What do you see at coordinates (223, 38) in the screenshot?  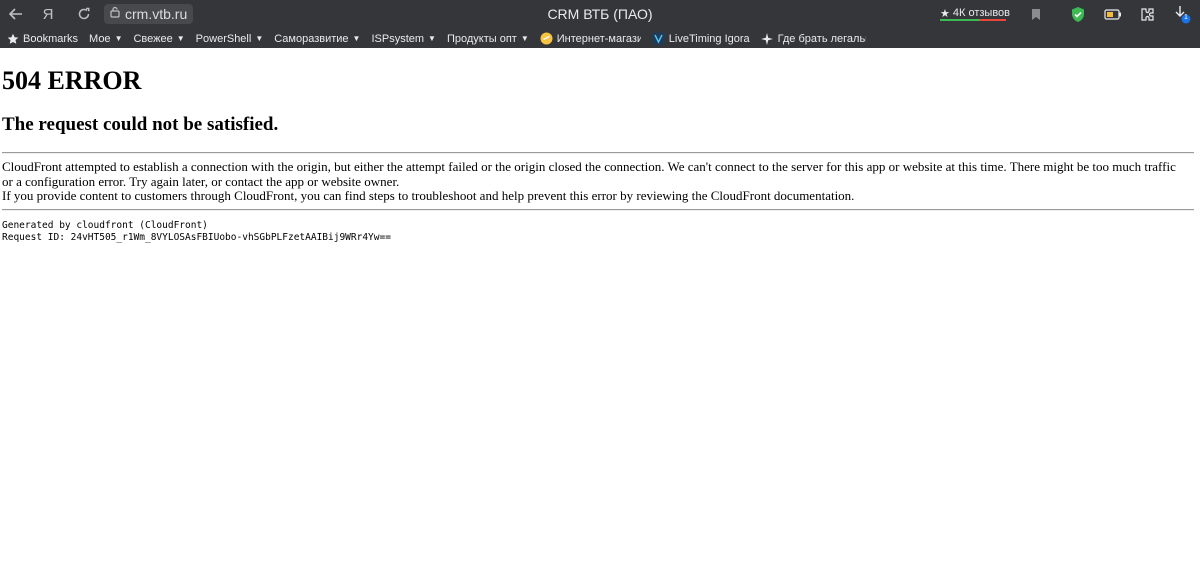 I see `bookmark-label: PowerShell` at bounding box center [223, 38].